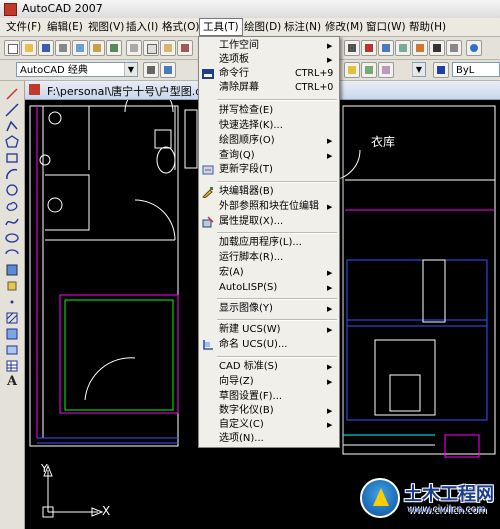 Image resolution: width=500 pixels, height=529 pixels. I want to click on door-swing, so click(110, 379).